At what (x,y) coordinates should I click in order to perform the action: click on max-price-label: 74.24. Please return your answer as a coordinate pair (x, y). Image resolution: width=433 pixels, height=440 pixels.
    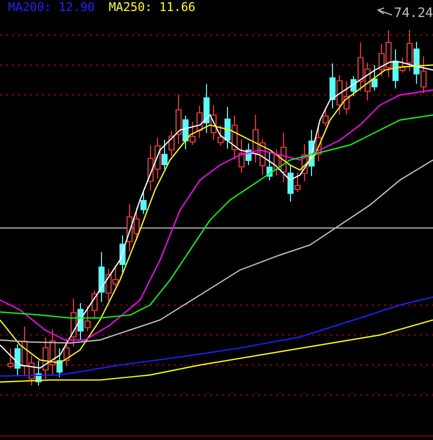
    Looking at the image, I should click on (413, 13).